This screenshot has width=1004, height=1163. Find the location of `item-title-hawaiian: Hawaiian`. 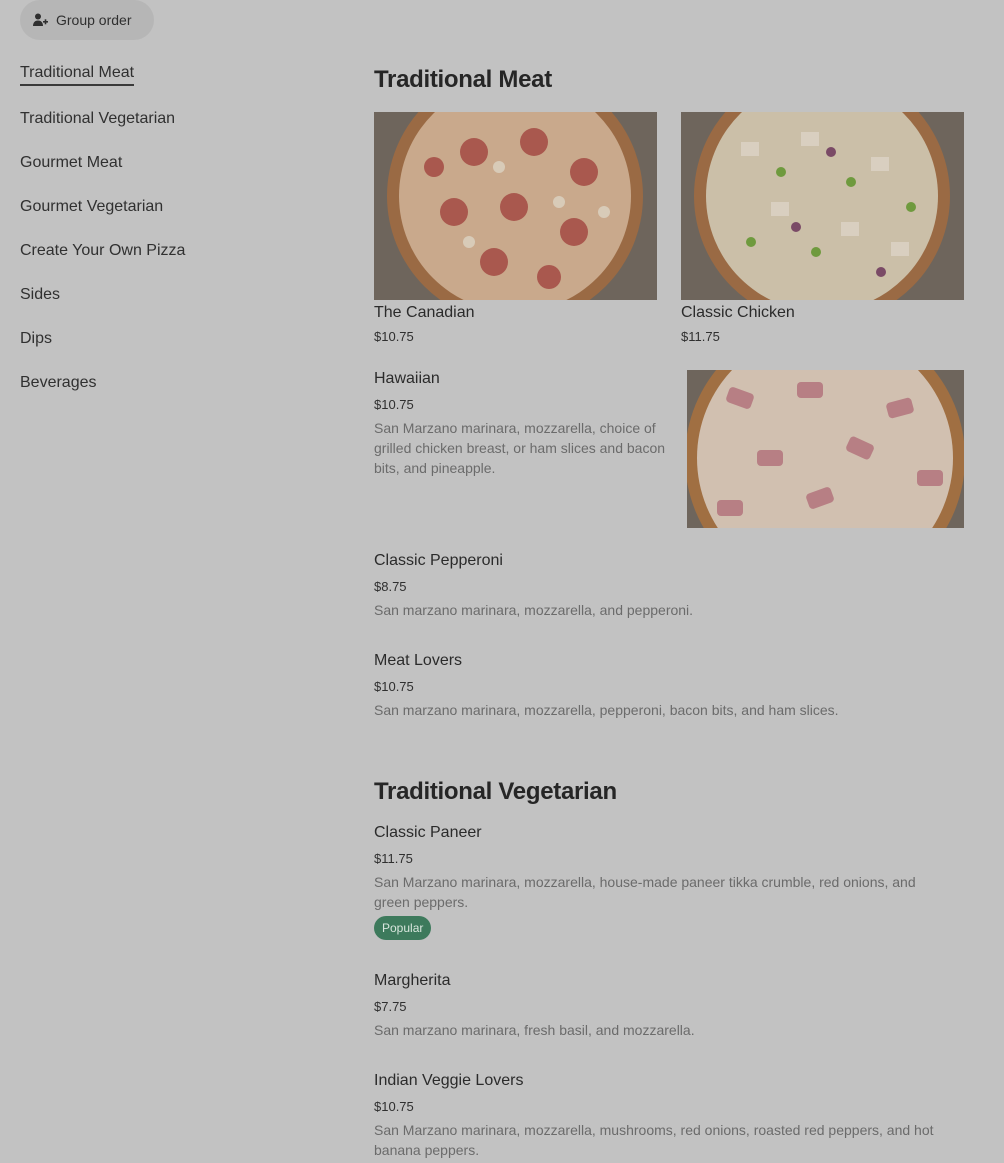

item-title-hawaiian: Hawaiian is located at coordinates (407, 379).